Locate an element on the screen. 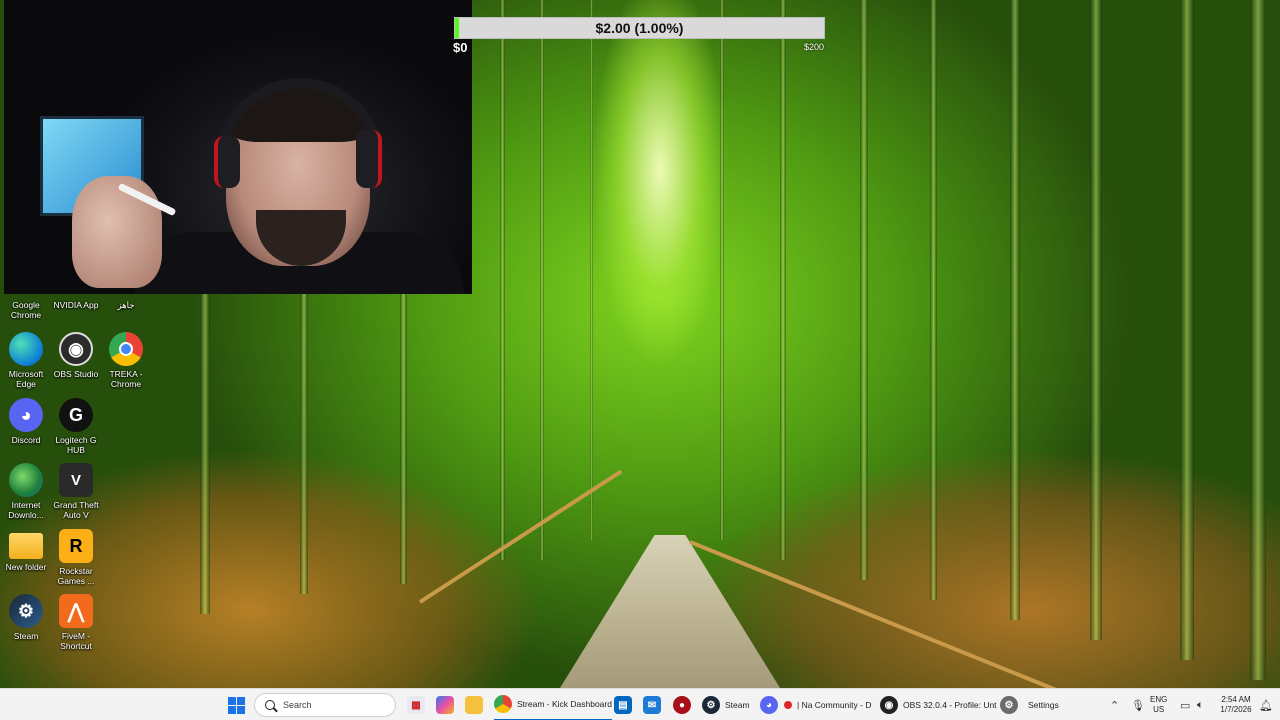  tray-network: ▭ is located at coordinates (1185, 704).